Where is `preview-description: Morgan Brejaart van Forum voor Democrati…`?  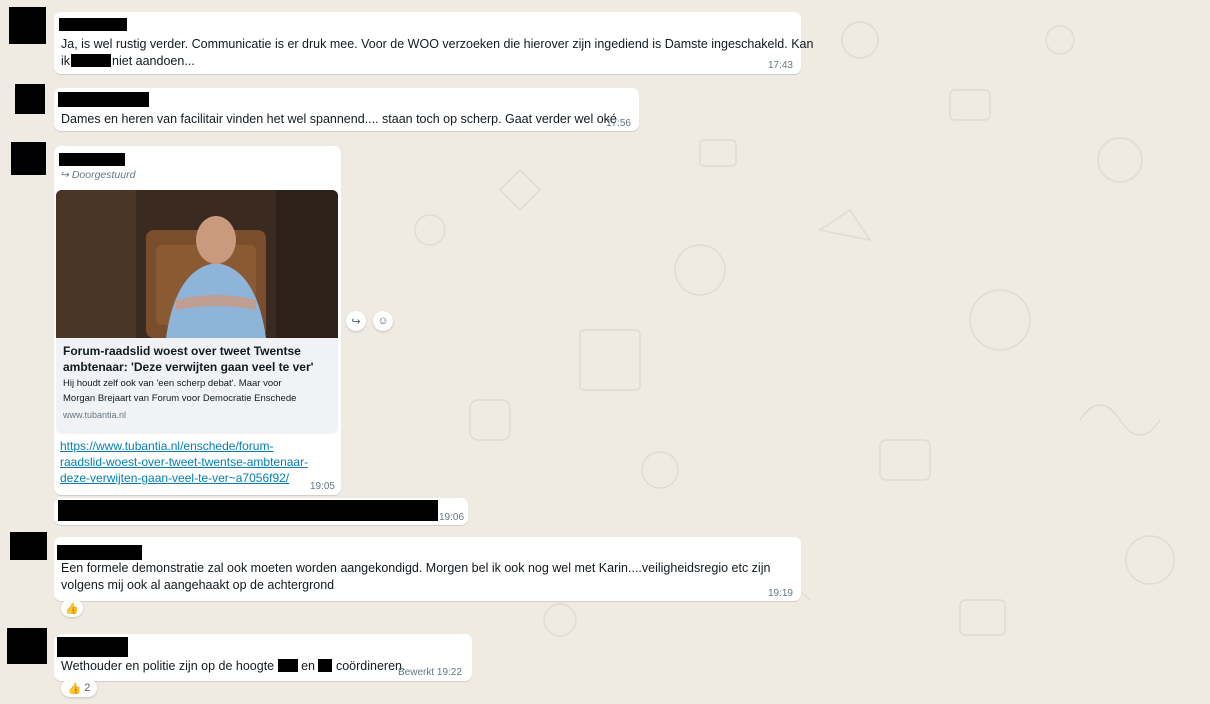
preview-description: Morgan Brejaart van Forum voor Democrati… is located at coordinates (180, 398).